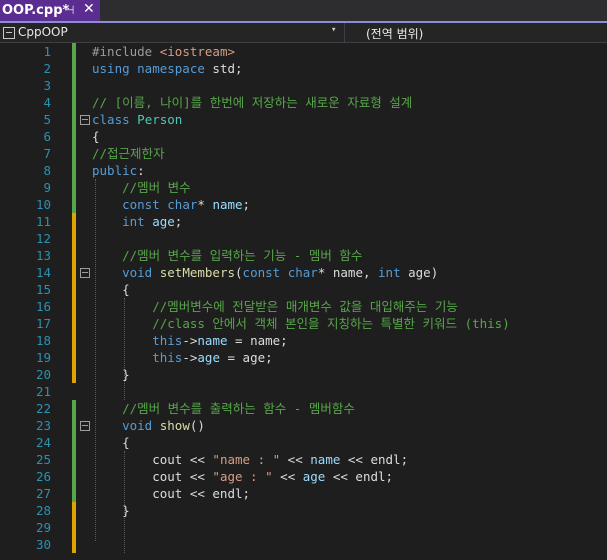 Image resolution: width=607 pixels, height=560 pixels. I want to click on line-number: 1, so click(47, 51).